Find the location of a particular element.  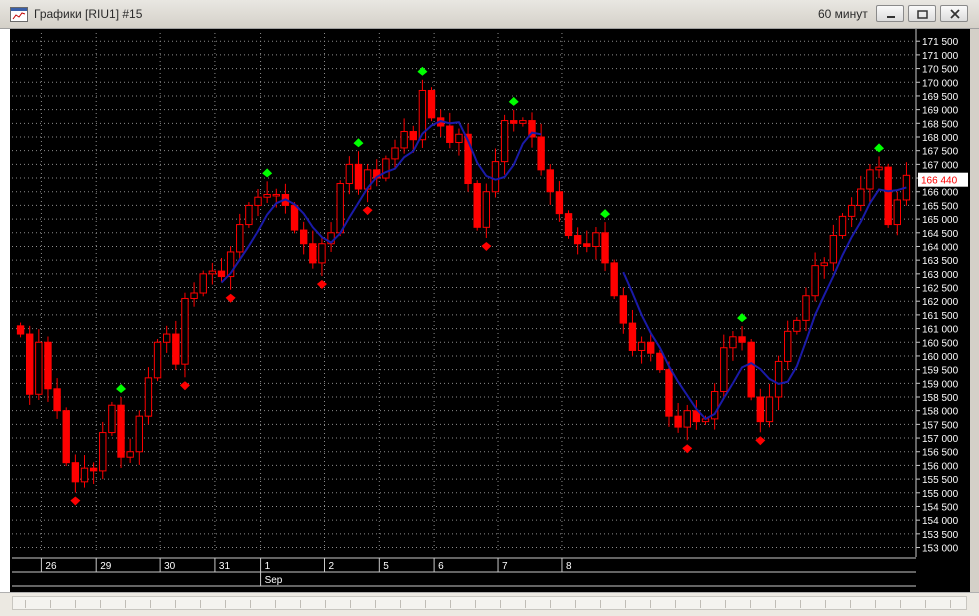

title-bar: Графики [RIU1] #15 60 минут is located at coordinates (489, 14).